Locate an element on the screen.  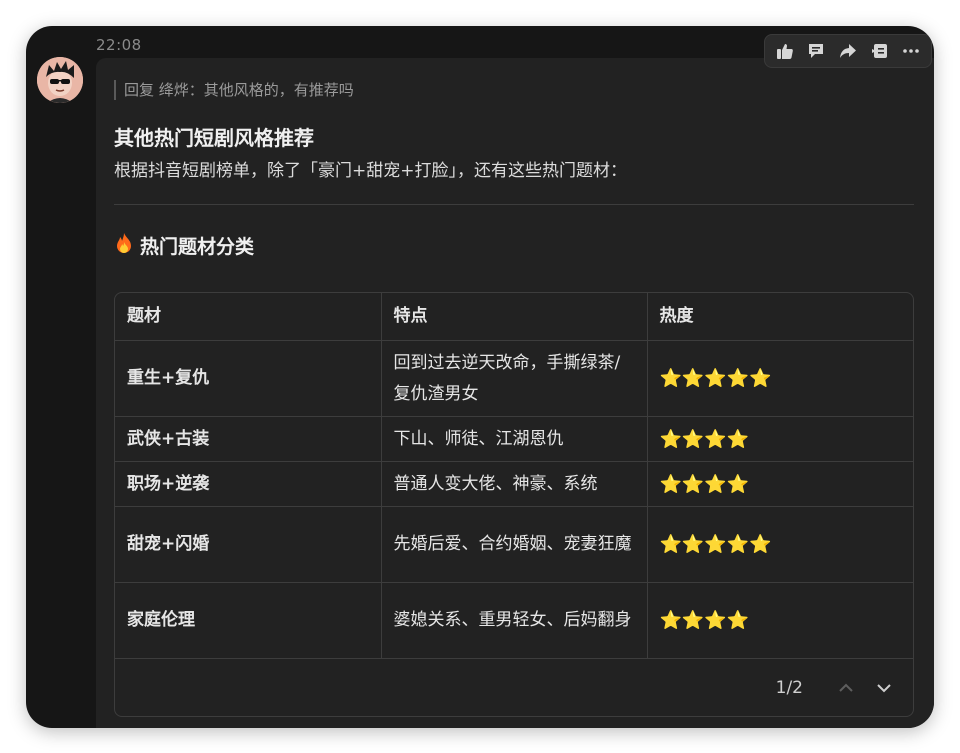
chevron-up-icon is located at coordinates (846, 688).